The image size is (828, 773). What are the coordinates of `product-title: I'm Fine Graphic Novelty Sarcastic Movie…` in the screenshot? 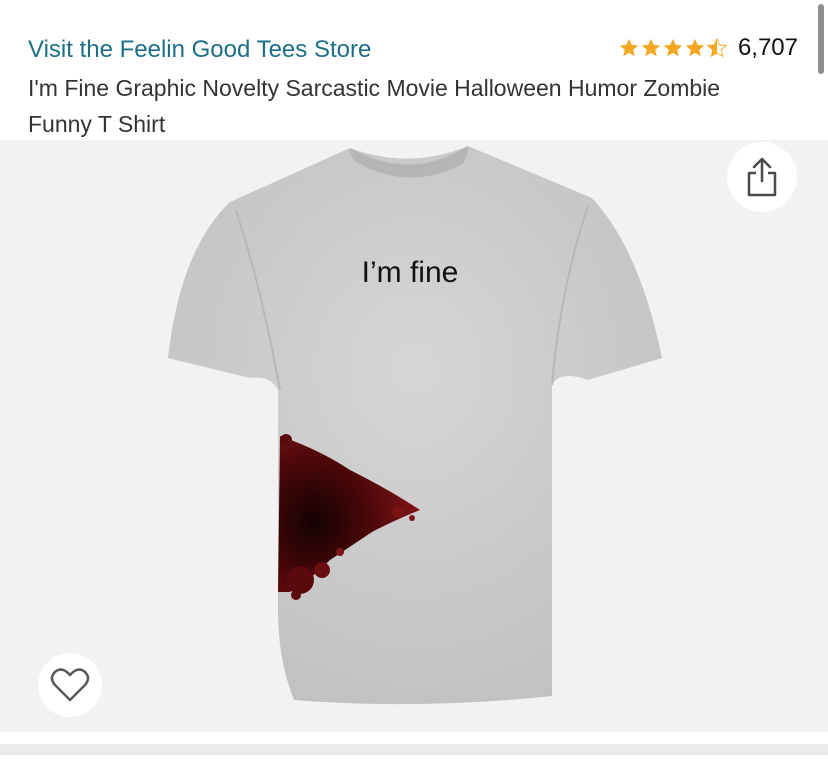 It's located at (374, 106).